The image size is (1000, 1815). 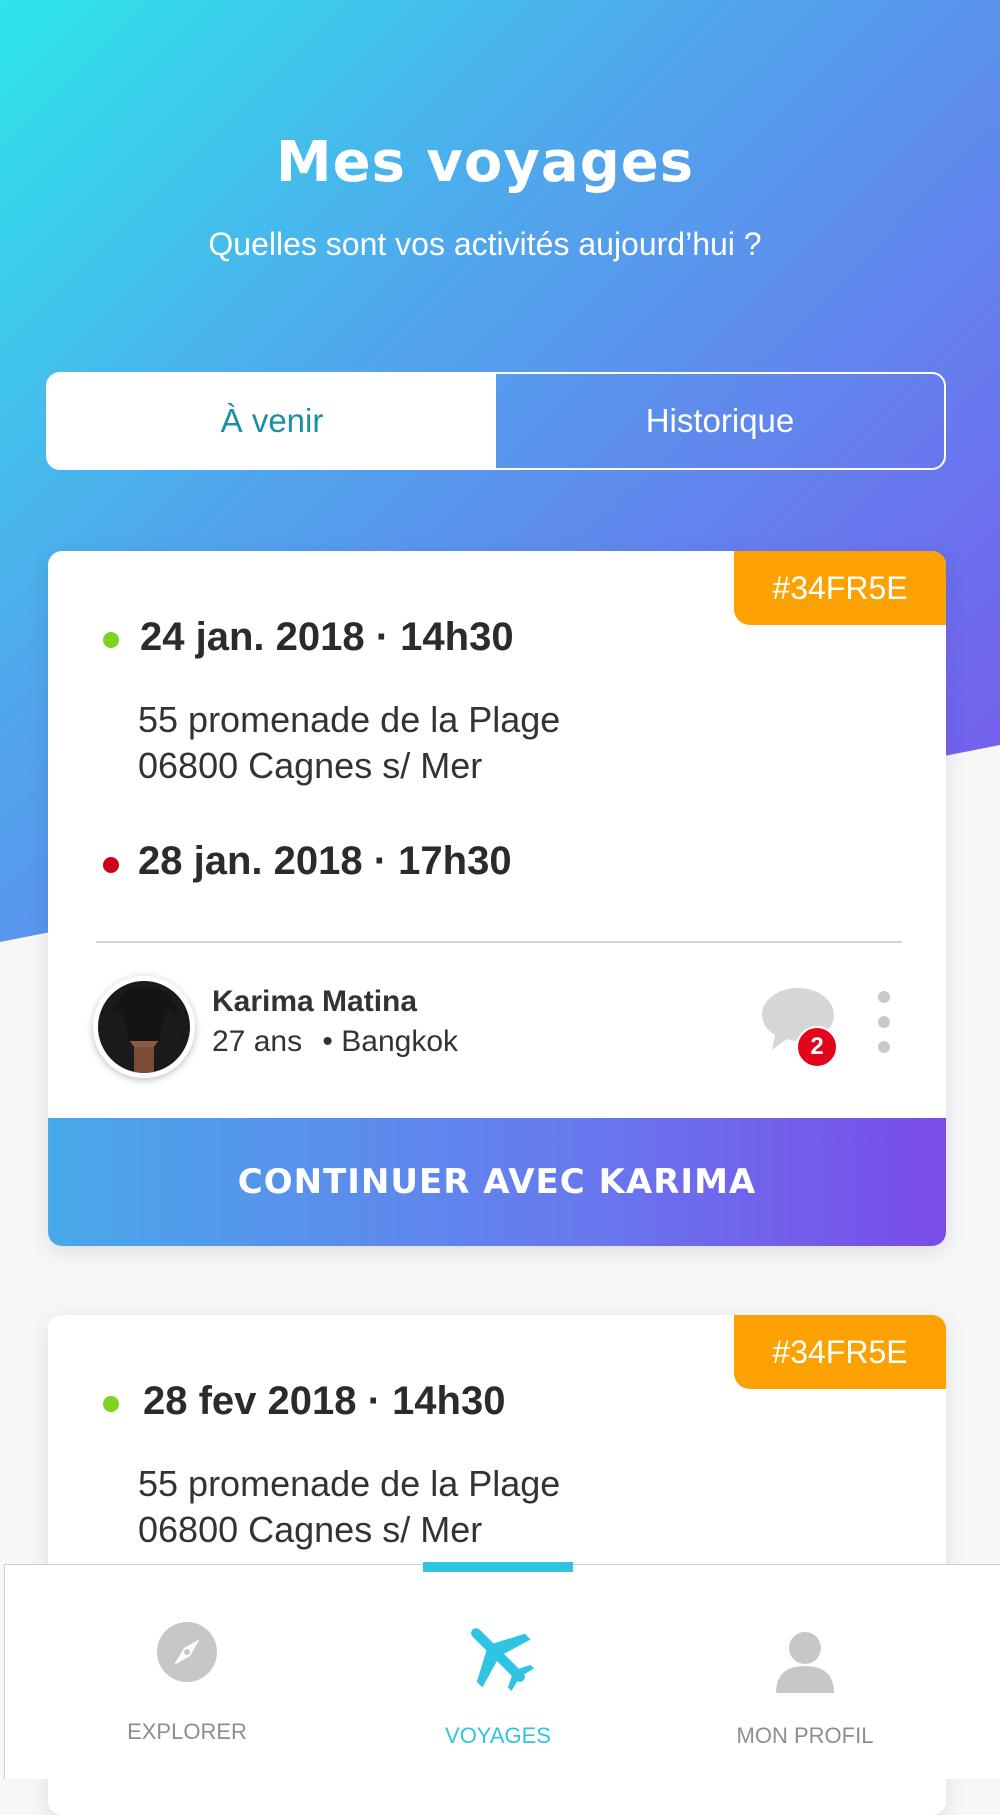 What do you see at coordinates (498, 1735) in the screenshot?
I see `tab-voyages-label: VOYAGES` at bounding box center [498, 1735].